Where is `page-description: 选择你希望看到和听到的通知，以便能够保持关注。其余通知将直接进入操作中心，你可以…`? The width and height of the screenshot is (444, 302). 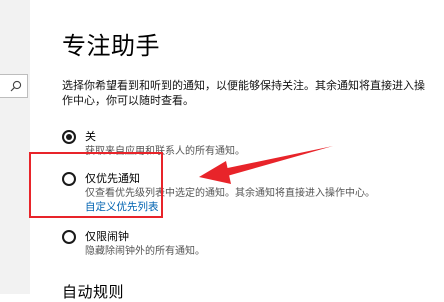
page-description: 选择你希望看到和听到的通知，以便能够保持关注。其余通知将直接进入操作中心，你可以… is located at coordinates (243, 93).